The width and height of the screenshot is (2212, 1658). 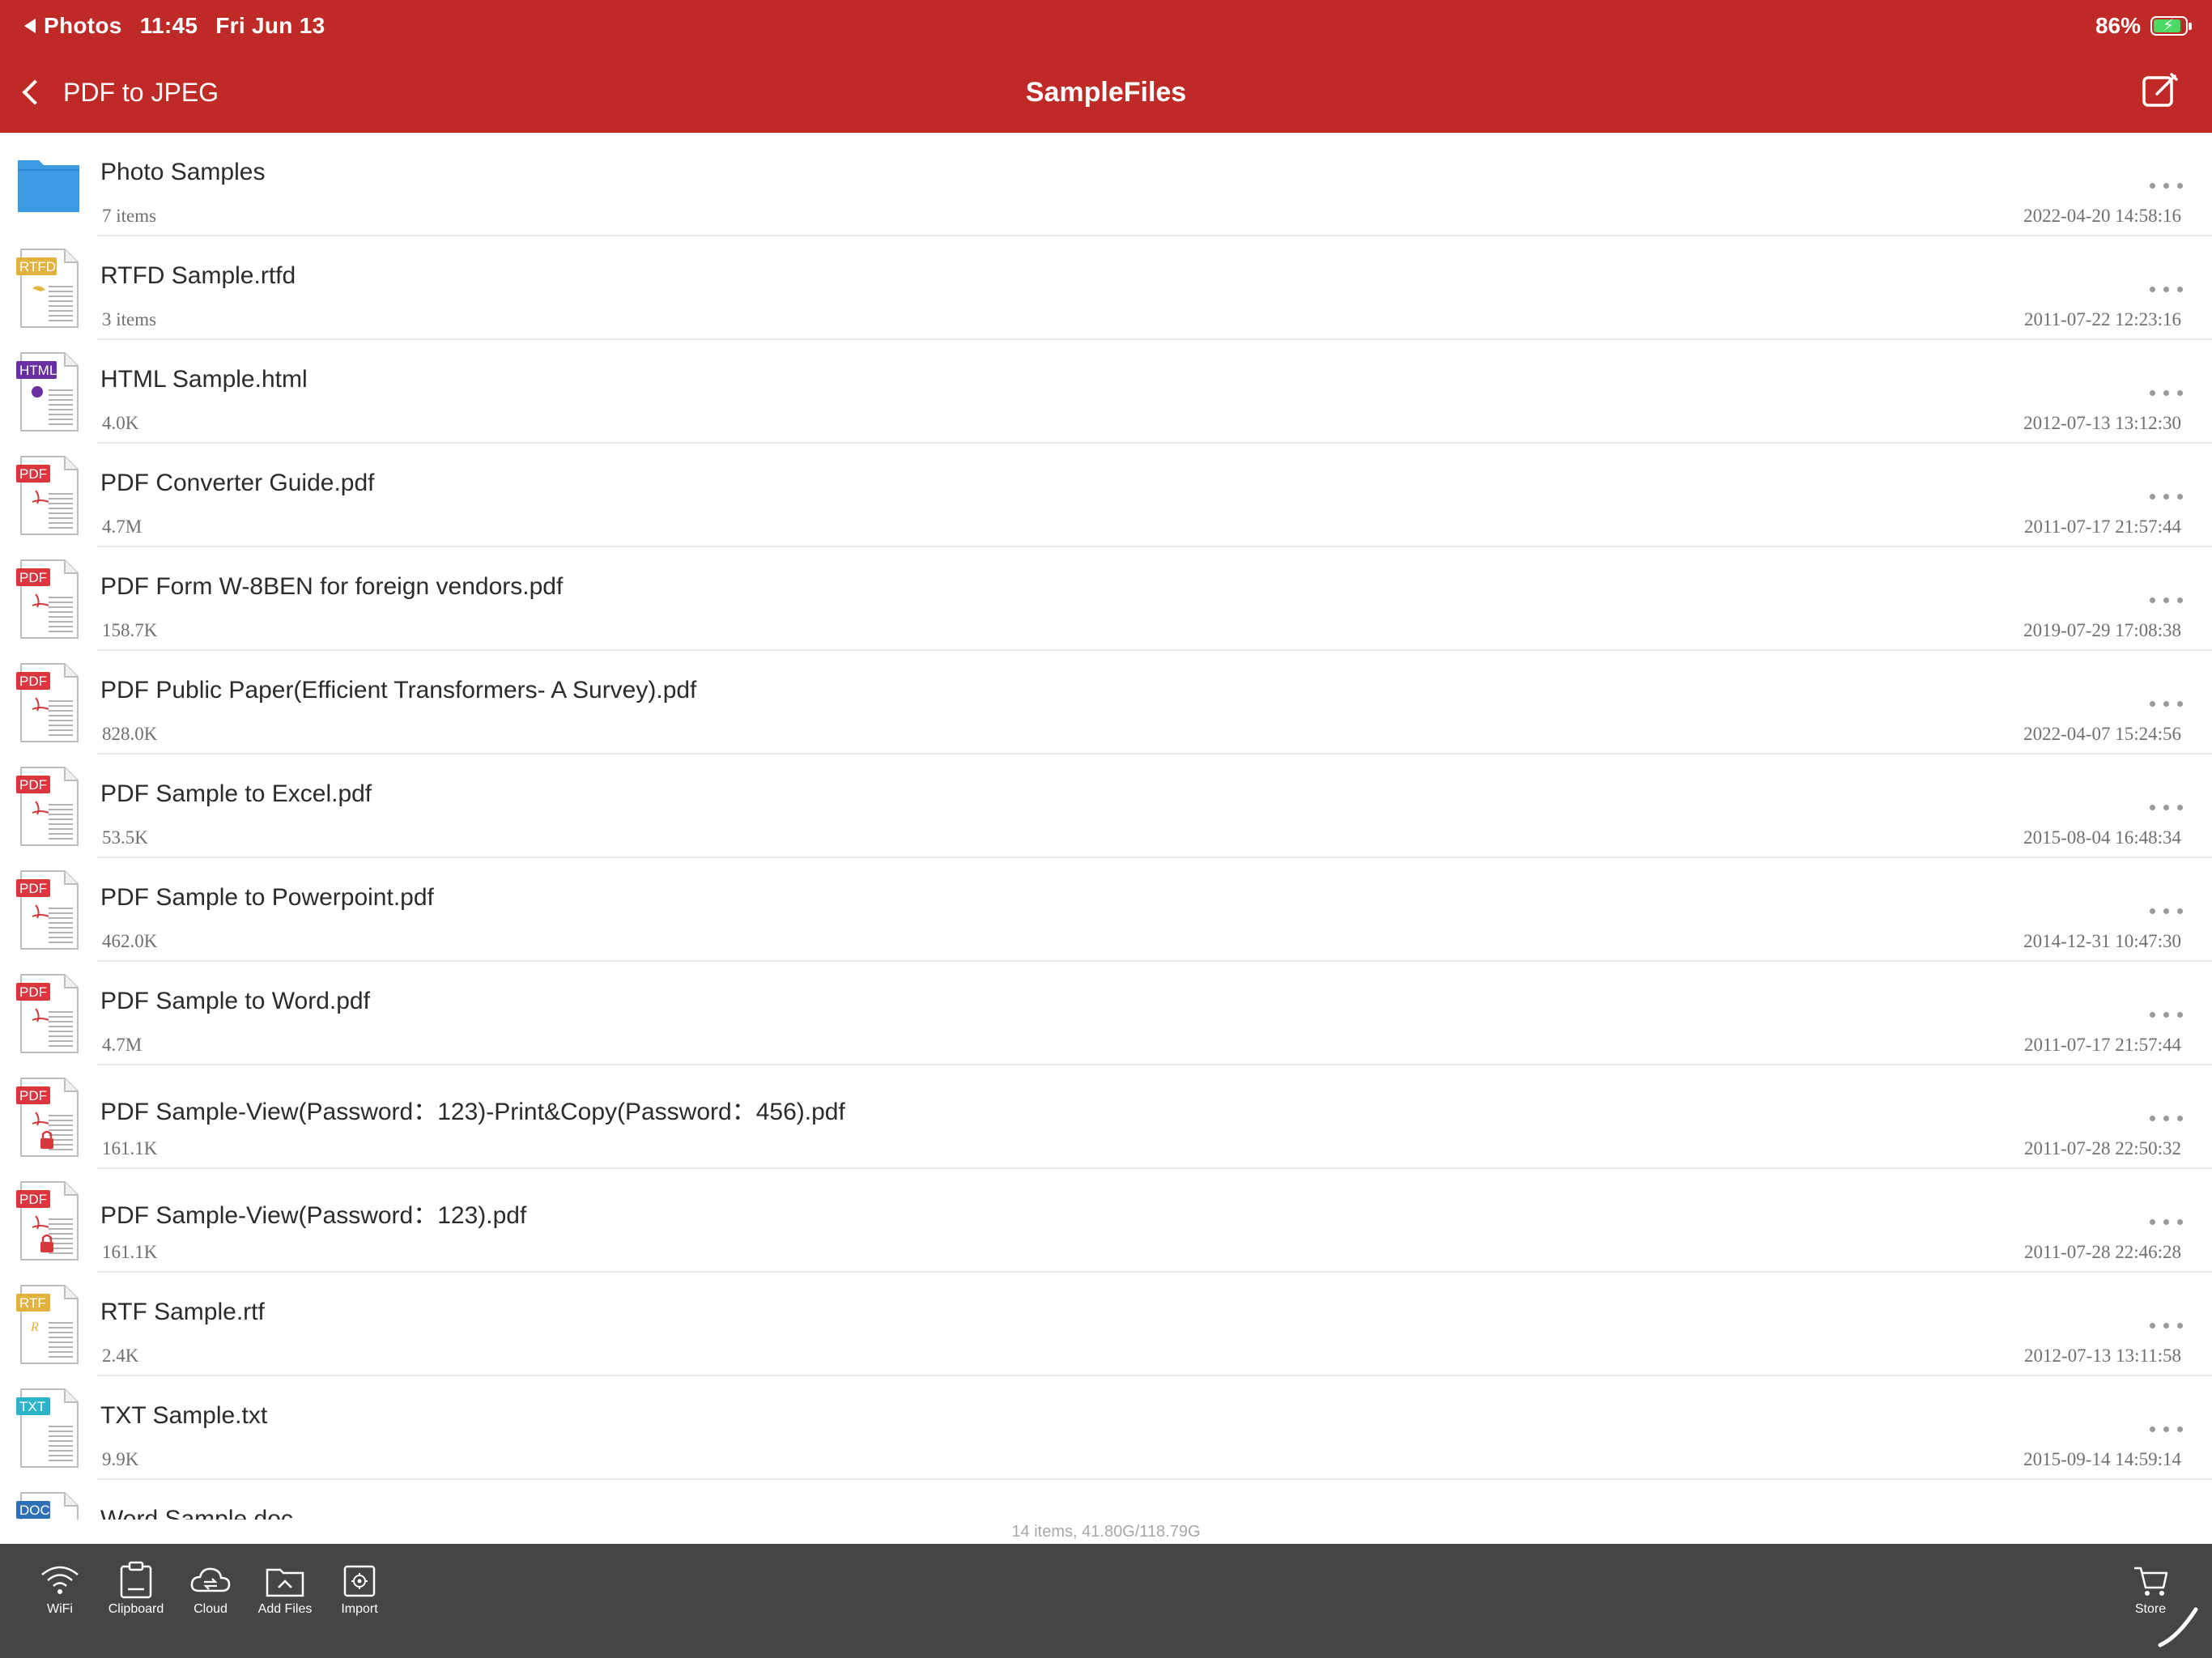 What do you see at coordinates (34, 1510) in the screenshot?
I see `svg-text: DOC` at bounding box center [34, 1510].